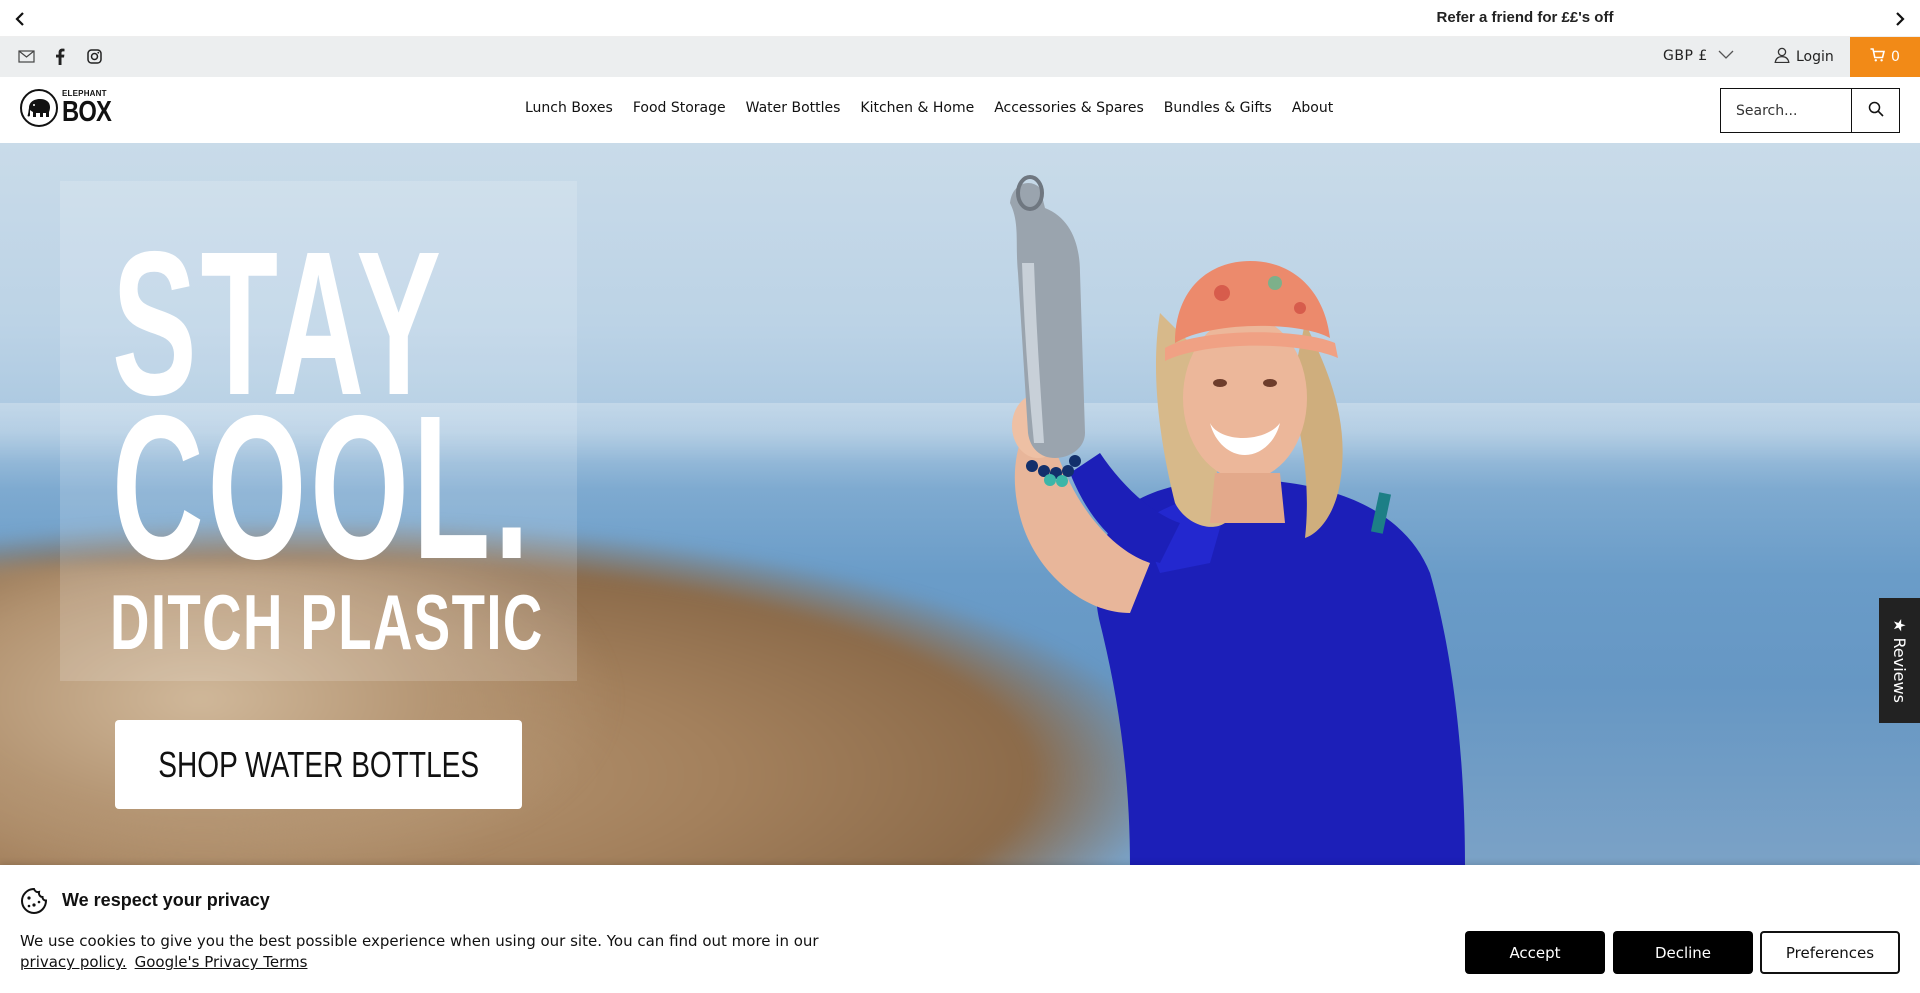  What do you see at coordinates (26, 56) in the screenshot?
I see `mail-icon` at bounding box center [26, 56].